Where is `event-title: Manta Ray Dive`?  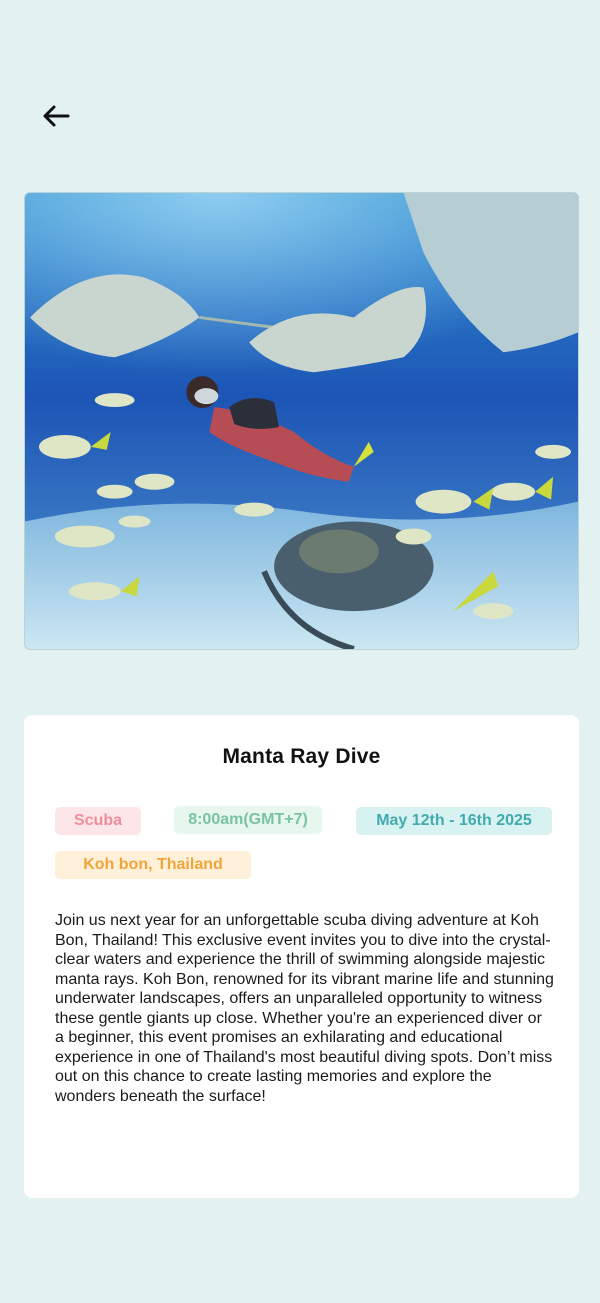 event-title: Manta Ray Dive is located at coordinates (301, 756).